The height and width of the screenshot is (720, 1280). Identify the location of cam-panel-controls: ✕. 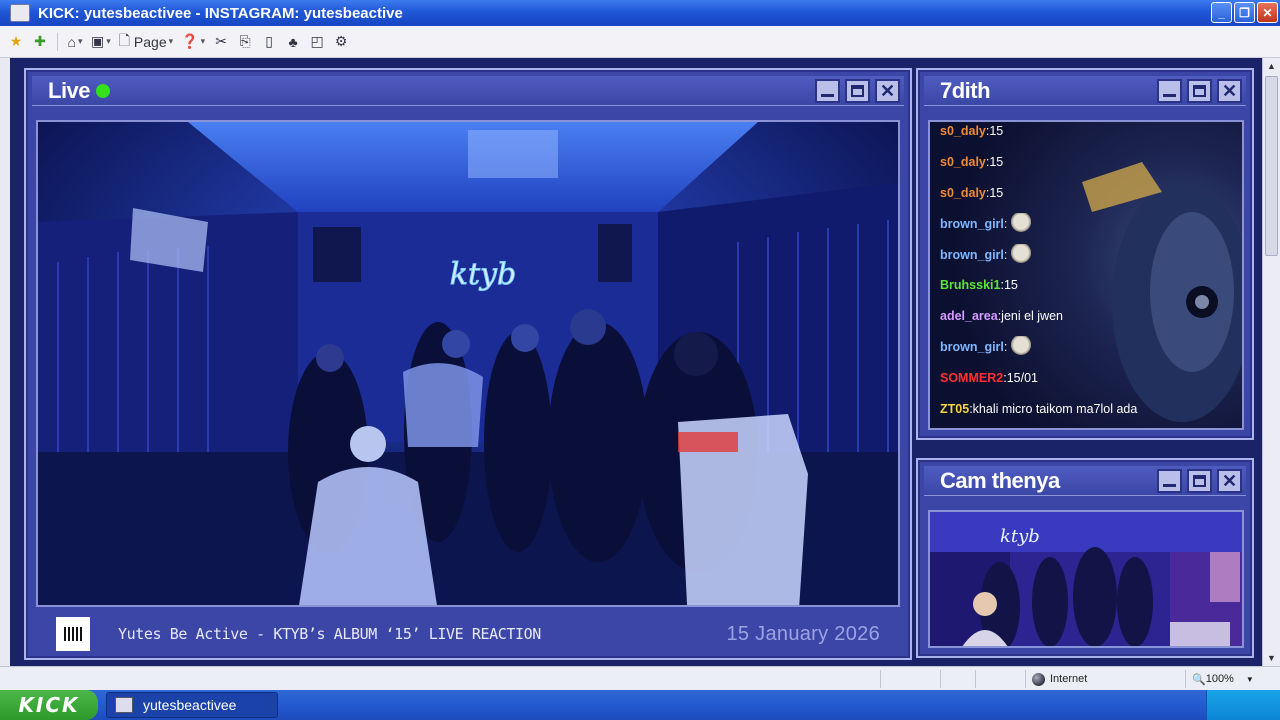
(1199, 481).